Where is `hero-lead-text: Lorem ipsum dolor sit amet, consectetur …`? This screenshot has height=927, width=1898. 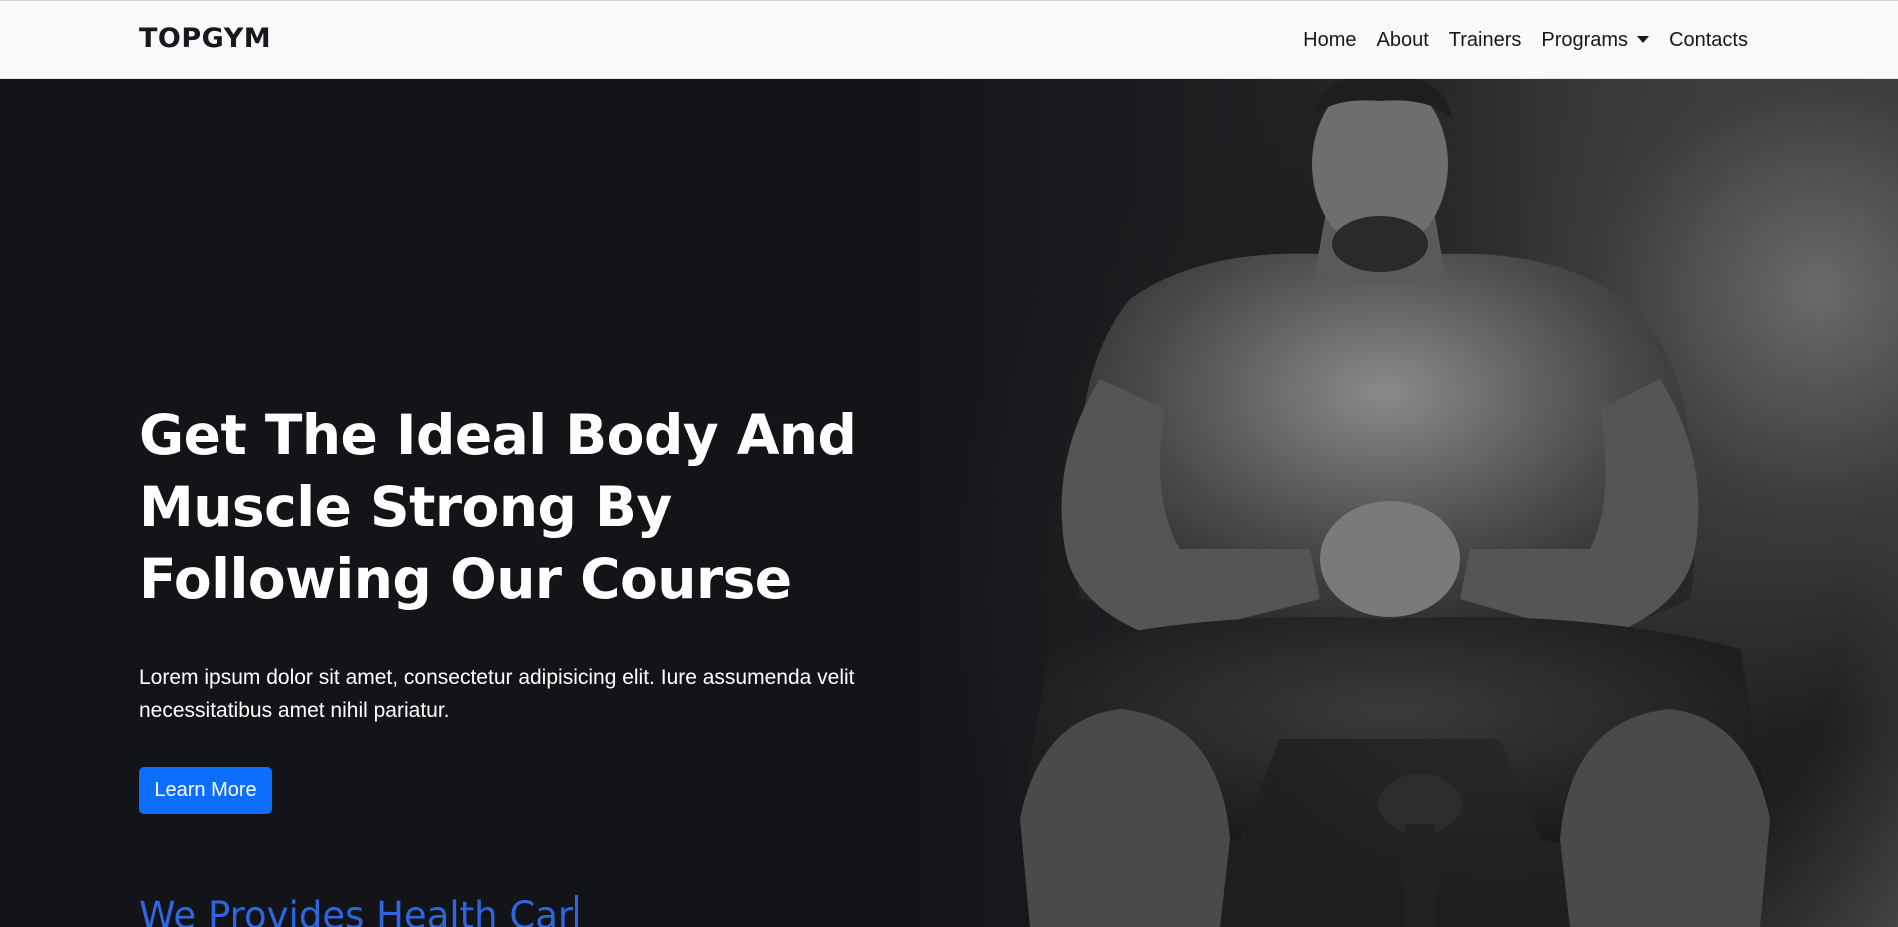 hero-lead-text: Lorem ipsum dolor sit amet, consectetur … is located at coordinates (497, 694).